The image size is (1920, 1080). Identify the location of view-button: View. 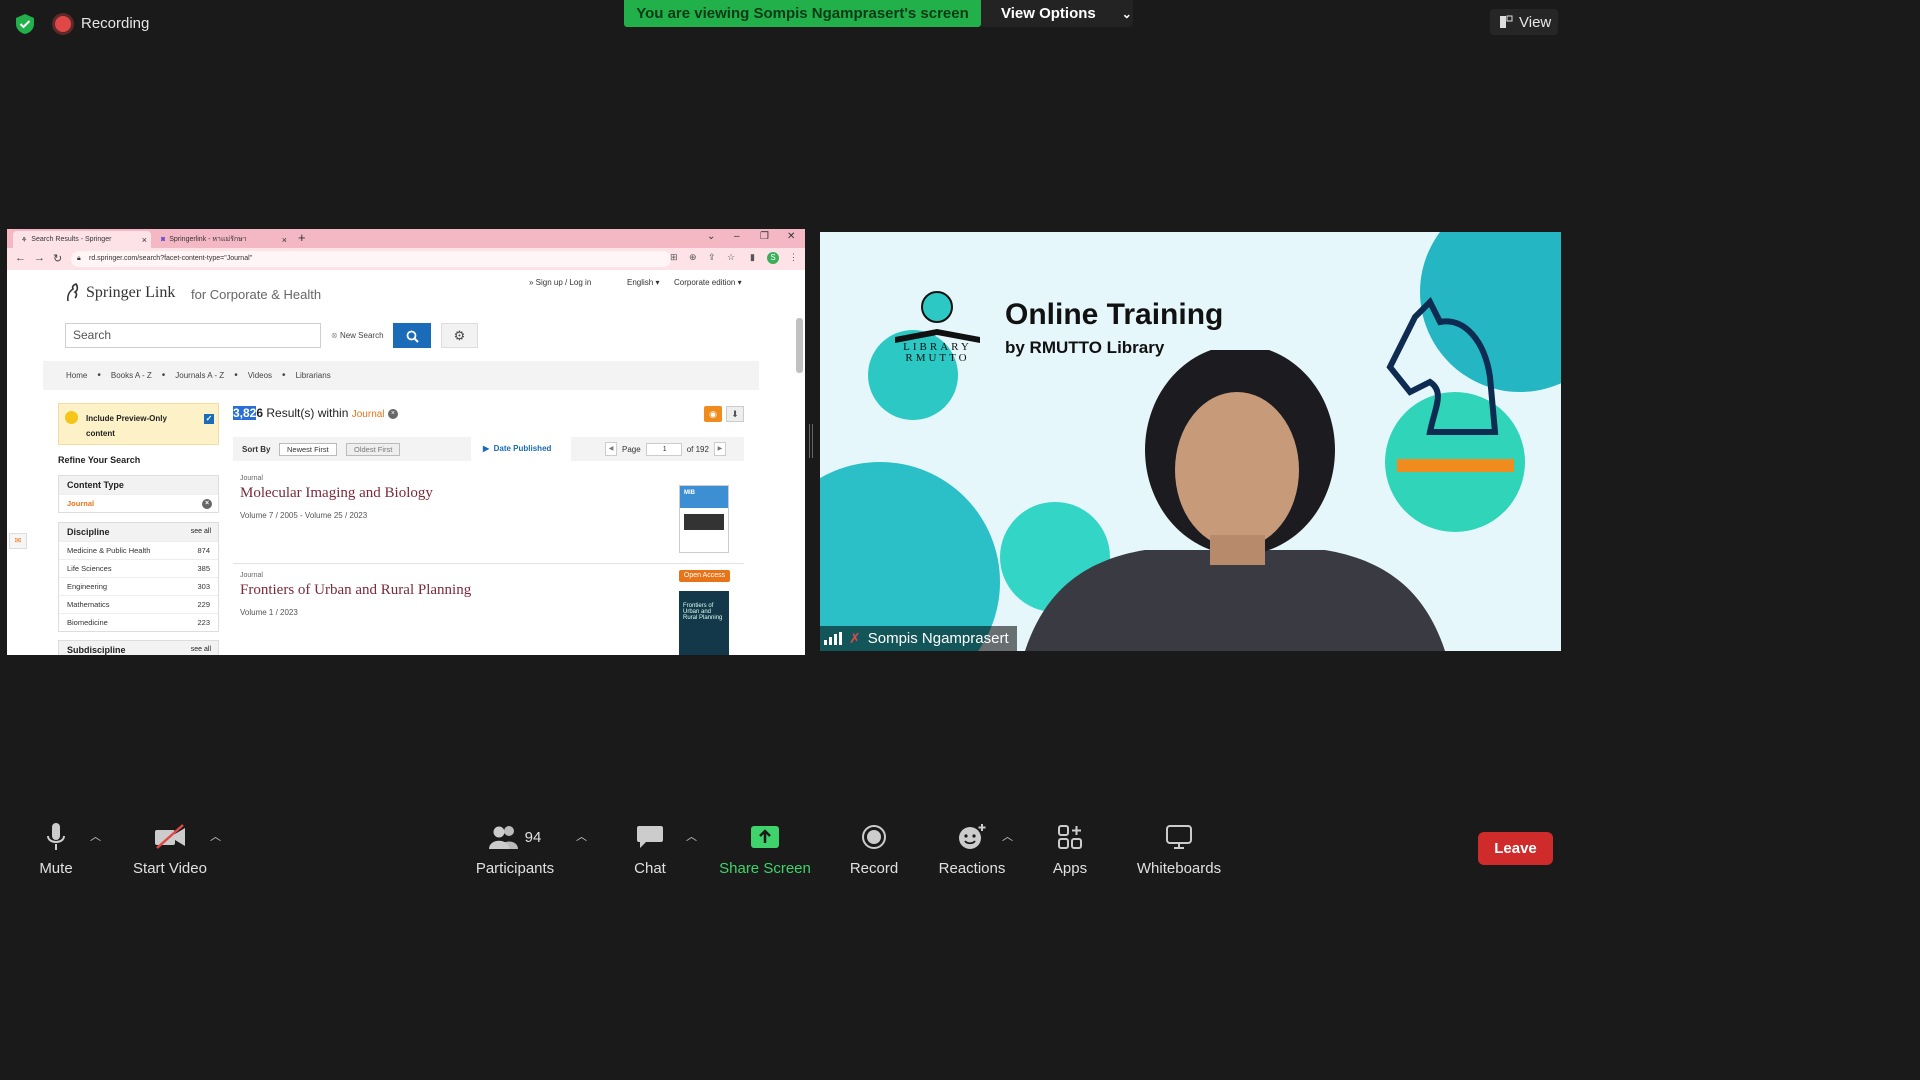
(1524, 22).